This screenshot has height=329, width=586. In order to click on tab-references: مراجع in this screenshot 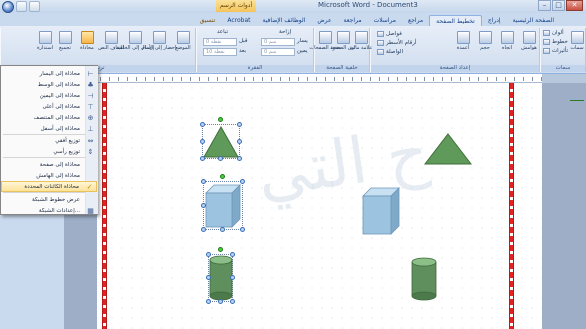, I will do `click(415, 20)`.